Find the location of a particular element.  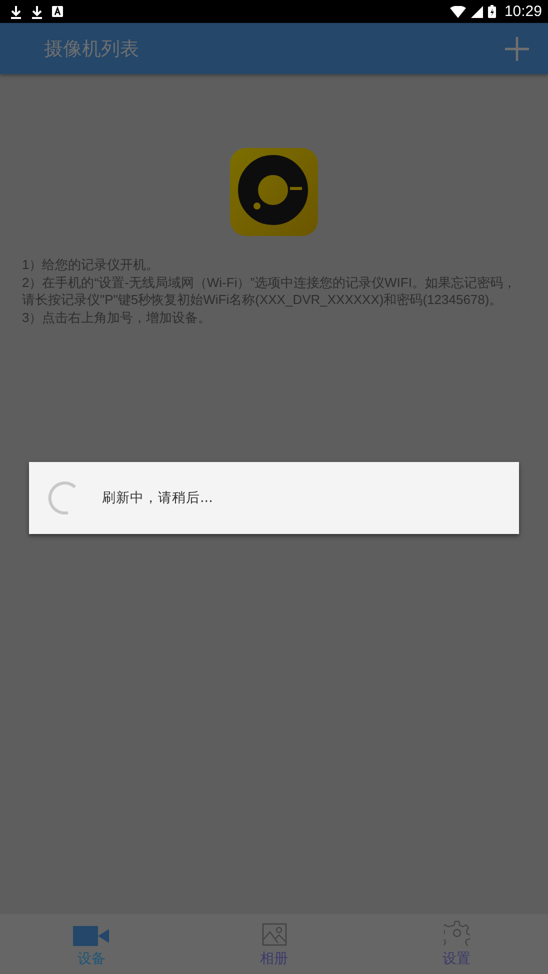

add-icon is located at coordinates (517, 49).